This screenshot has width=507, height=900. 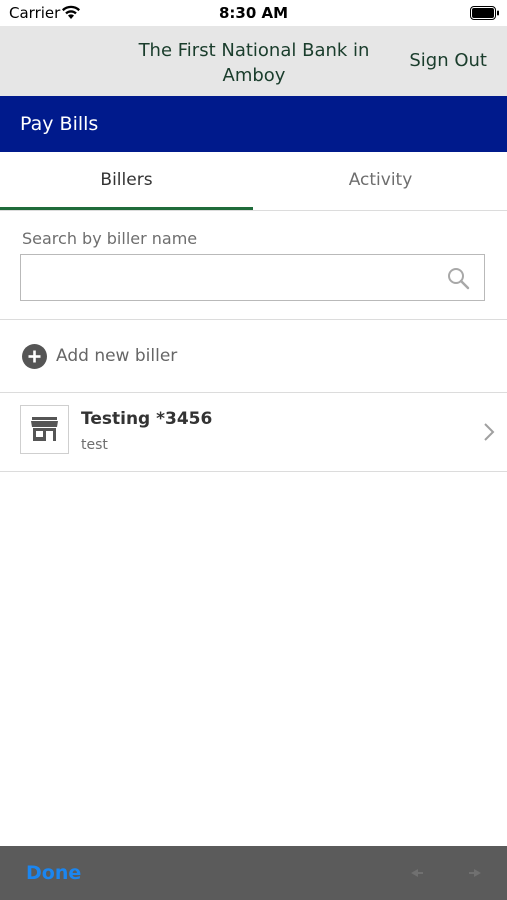 I want to click on add-circle-icon, so click(x=34, y=356).